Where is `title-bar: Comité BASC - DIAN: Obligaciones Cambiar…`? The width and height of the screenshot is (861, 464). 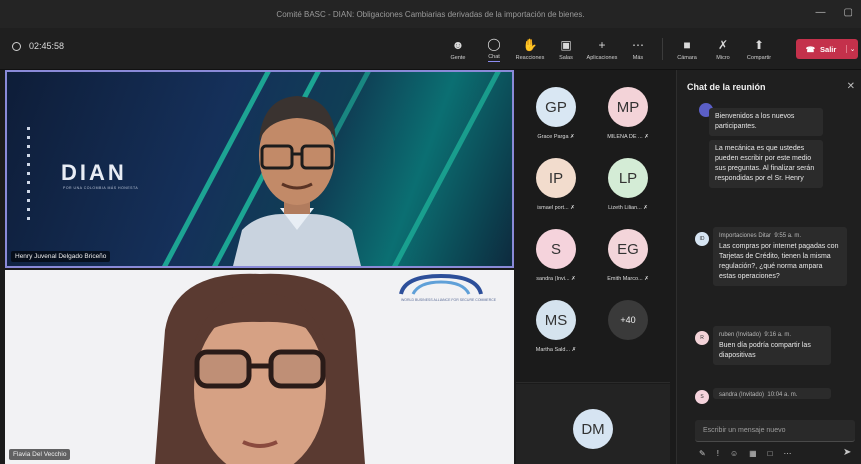 title-bar: Comité BASC - DIAN: Obligaciones Cambiar… is located at coordinates (430, 14).